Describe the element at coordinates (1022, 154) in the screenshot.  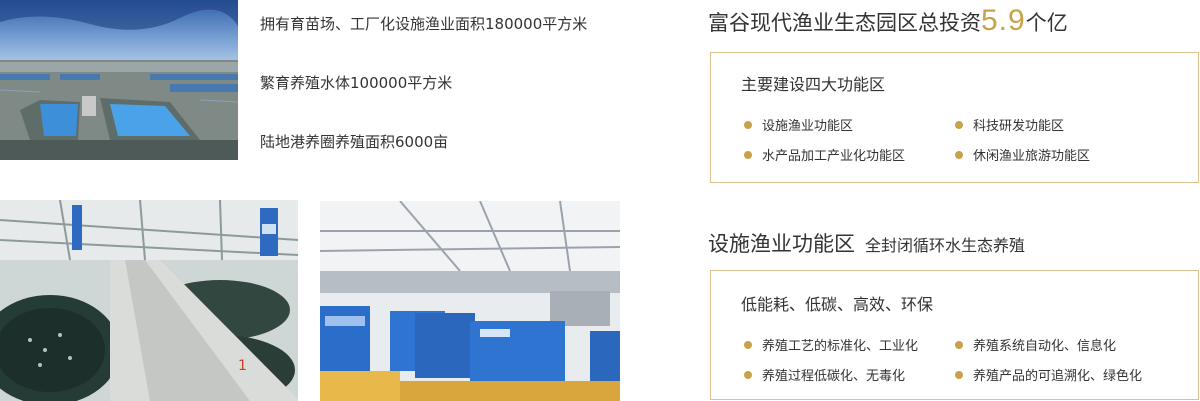
I see `zone-item: 休闲渔业旅游功能区` at that location.